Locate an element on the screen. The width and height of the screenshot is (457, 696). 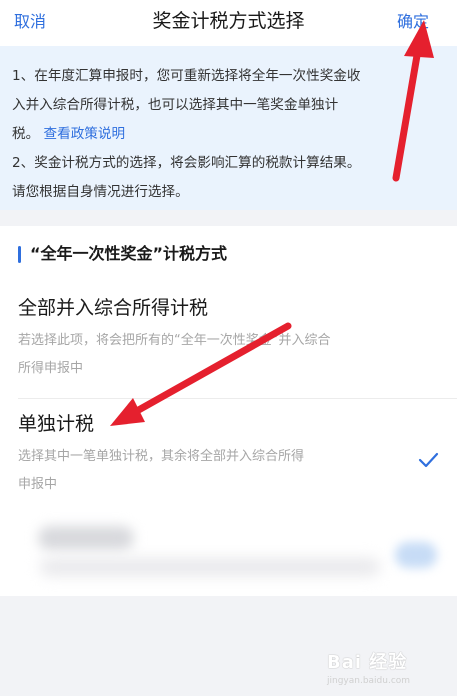
option-separate: 单独计税 选择其中一笔单独计税，其余将全部并入综合所得 申报中 is located at coordinates (228, 454).